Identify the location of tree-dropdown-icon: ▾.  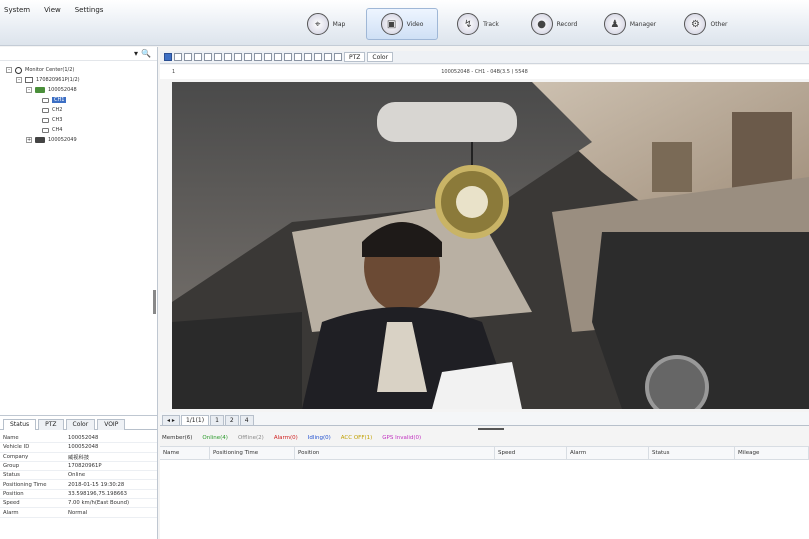
(136, 53).